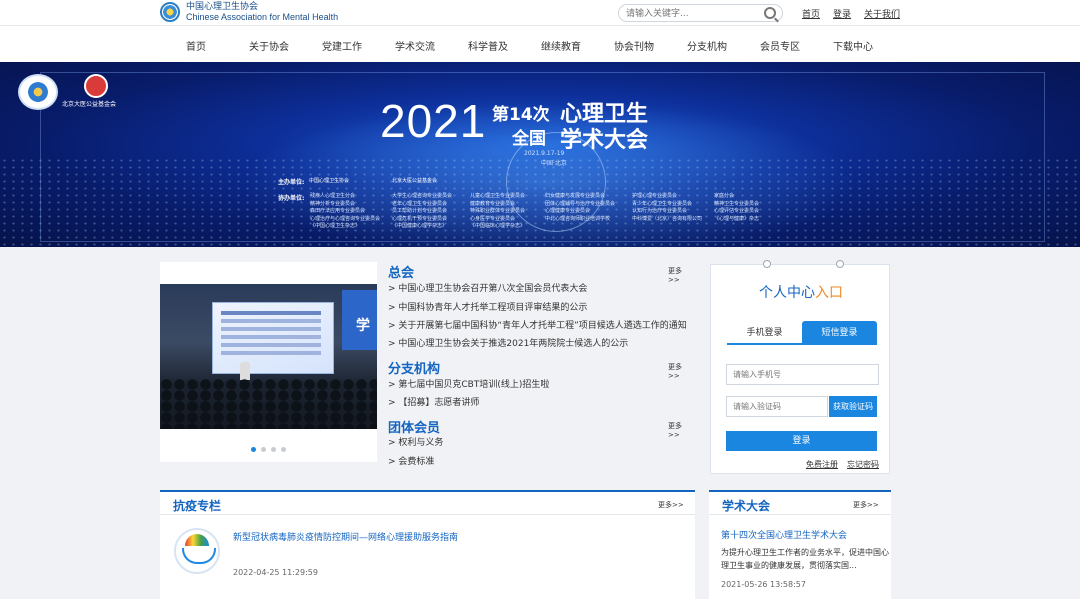 The height and width of the screenshot is (599, 1080). Describe the element at coordinates (521, 115) in the screenshot. I see `banner-session: 第14次` at that location.